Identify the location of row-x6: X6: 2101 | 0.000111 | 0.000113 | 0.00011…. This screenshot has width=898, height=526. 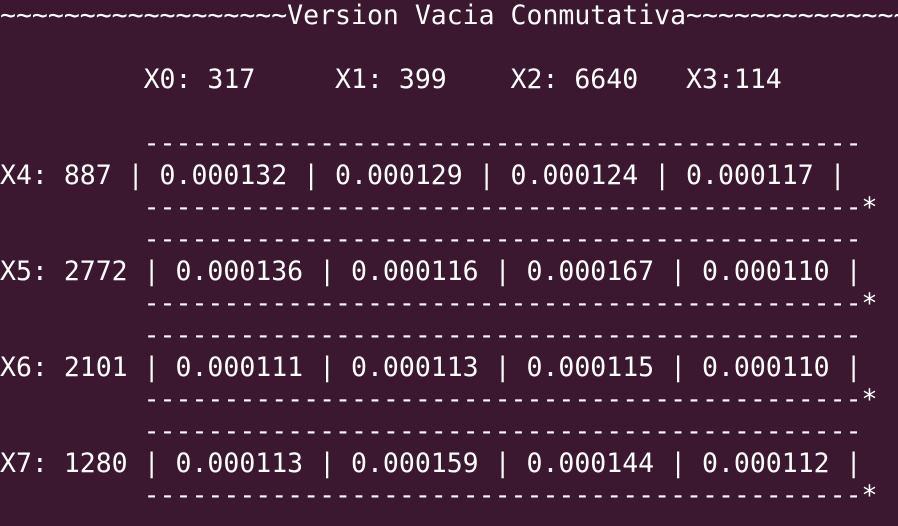
(431, 367).